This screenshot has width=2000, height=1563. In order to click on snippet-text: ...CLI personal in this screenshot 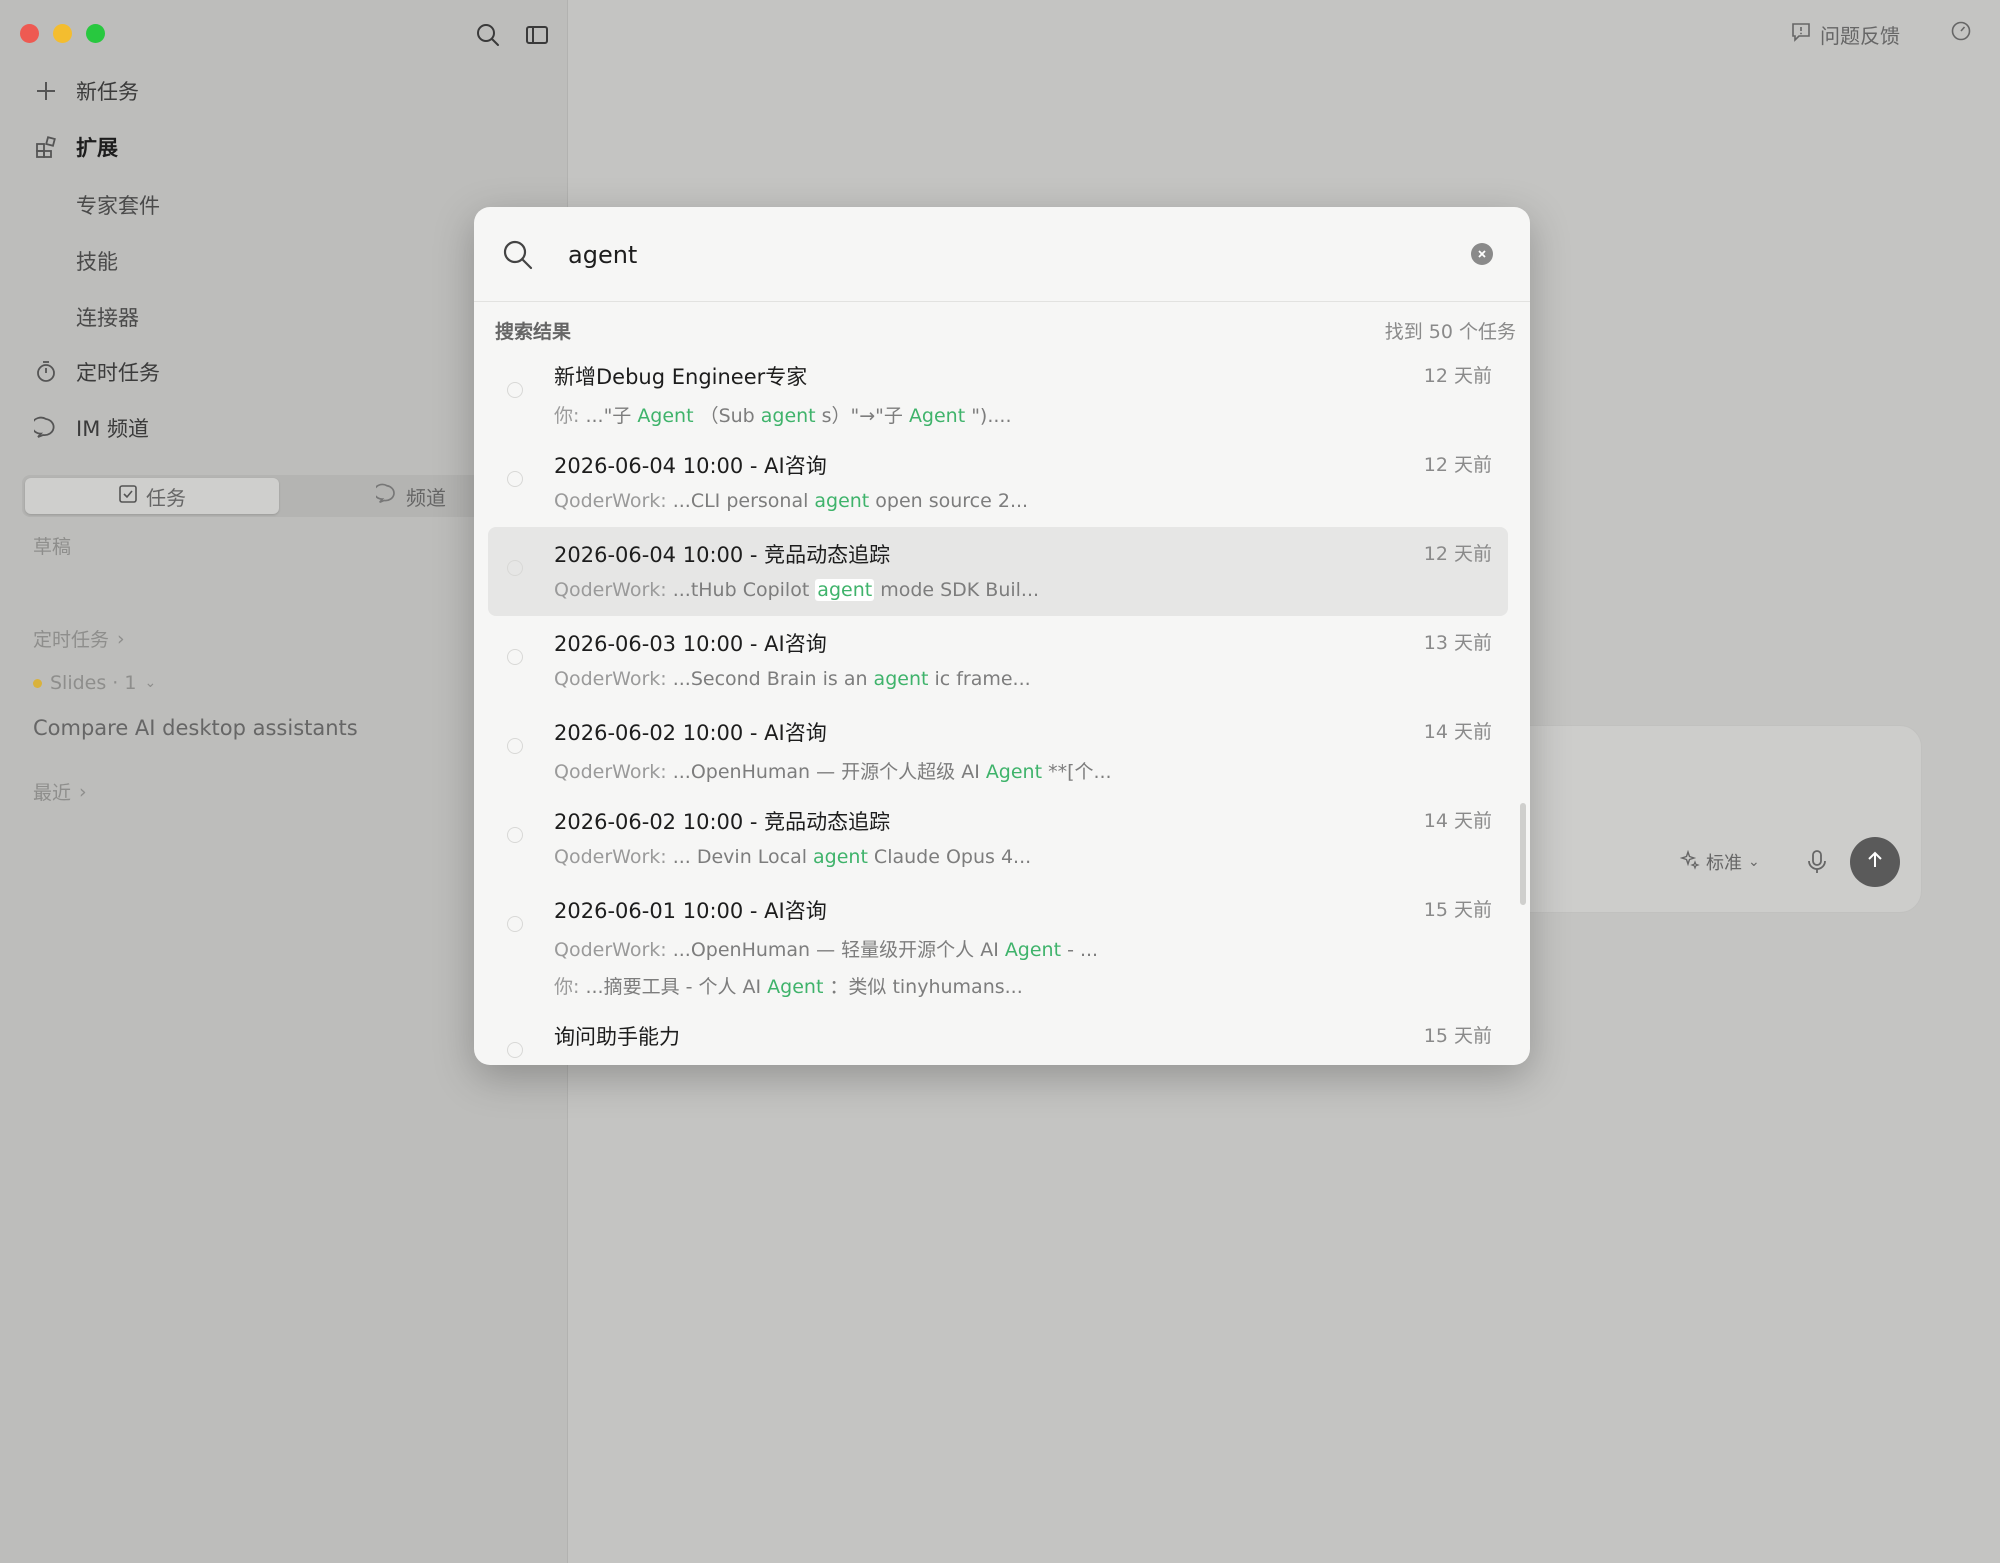, I will do `click(740, 501)`.